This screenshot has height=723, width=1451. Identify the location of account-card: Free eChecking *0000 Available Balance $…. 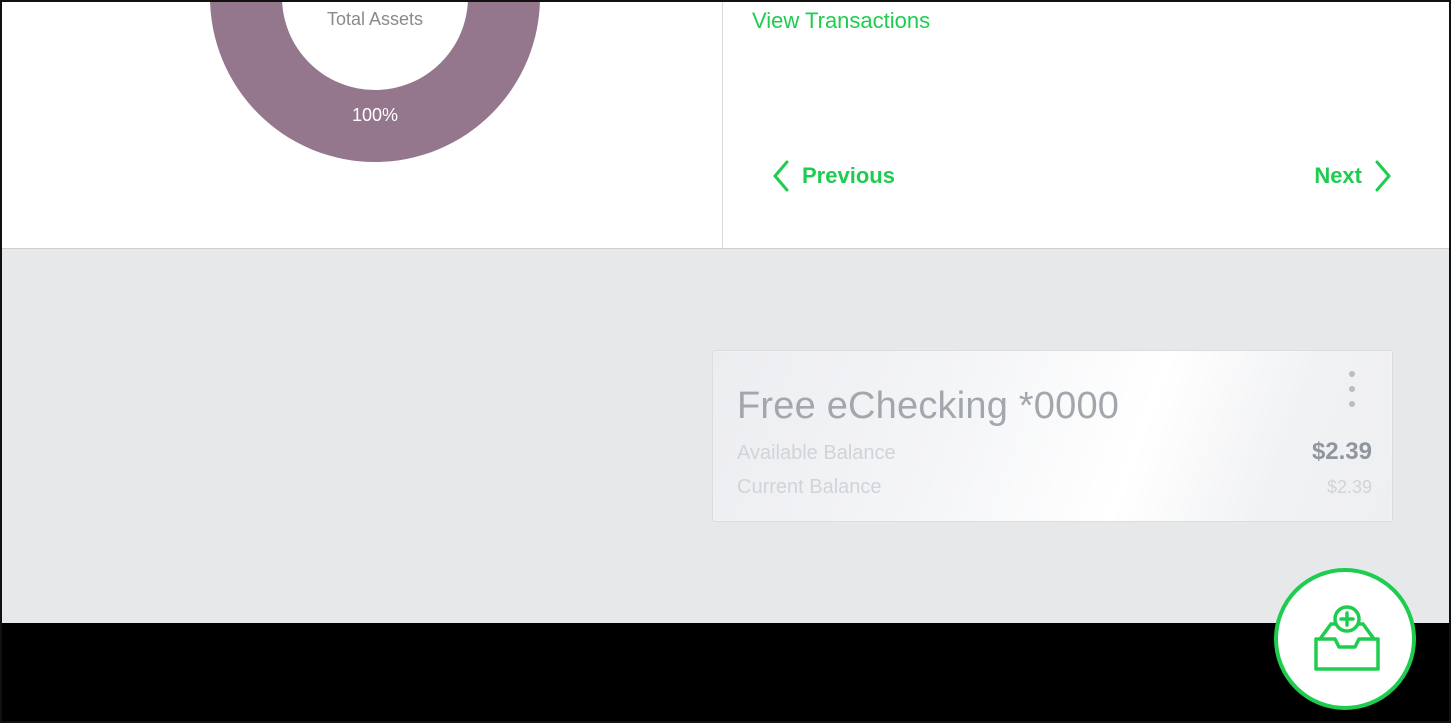
(1052, 436).